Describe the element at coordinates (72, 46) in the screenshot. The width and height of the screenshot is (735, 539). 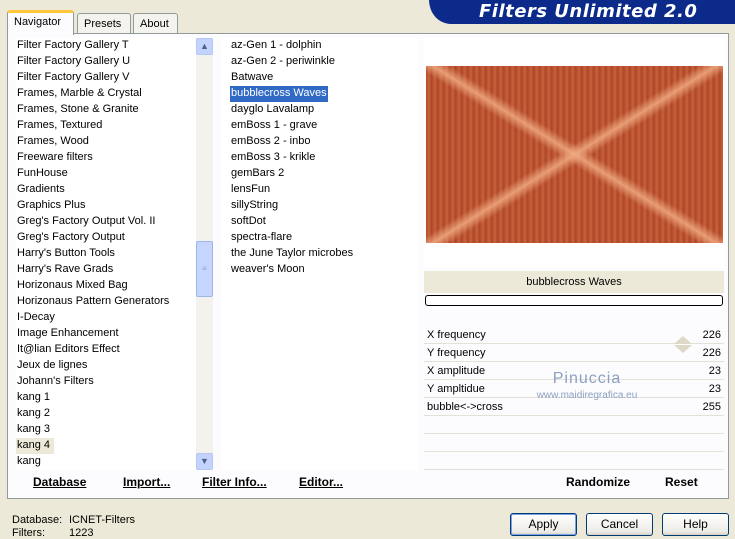
I see `category-item: Filter Factory Gallery T` at that location.